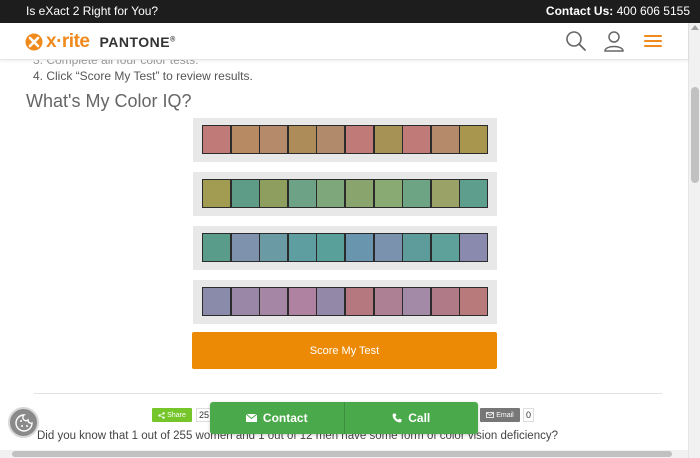 The width and height of the screenshot is (700, 458). Describe the element at coordinates (614, 41) in the screenshot. I see `user-icon` at that location.